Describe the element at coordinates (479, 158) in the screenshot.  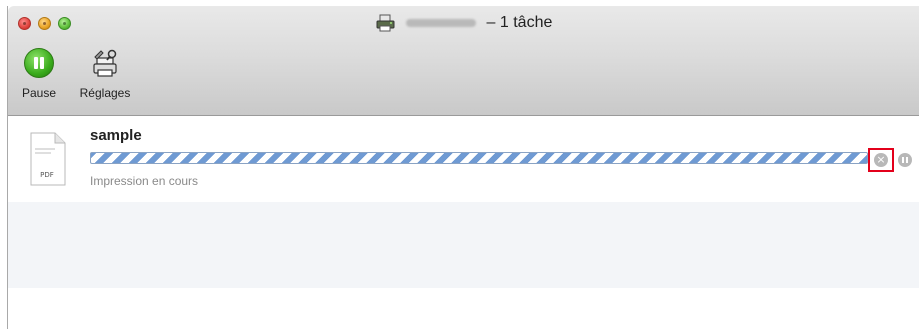
I see `job-progress-bar` at that location.